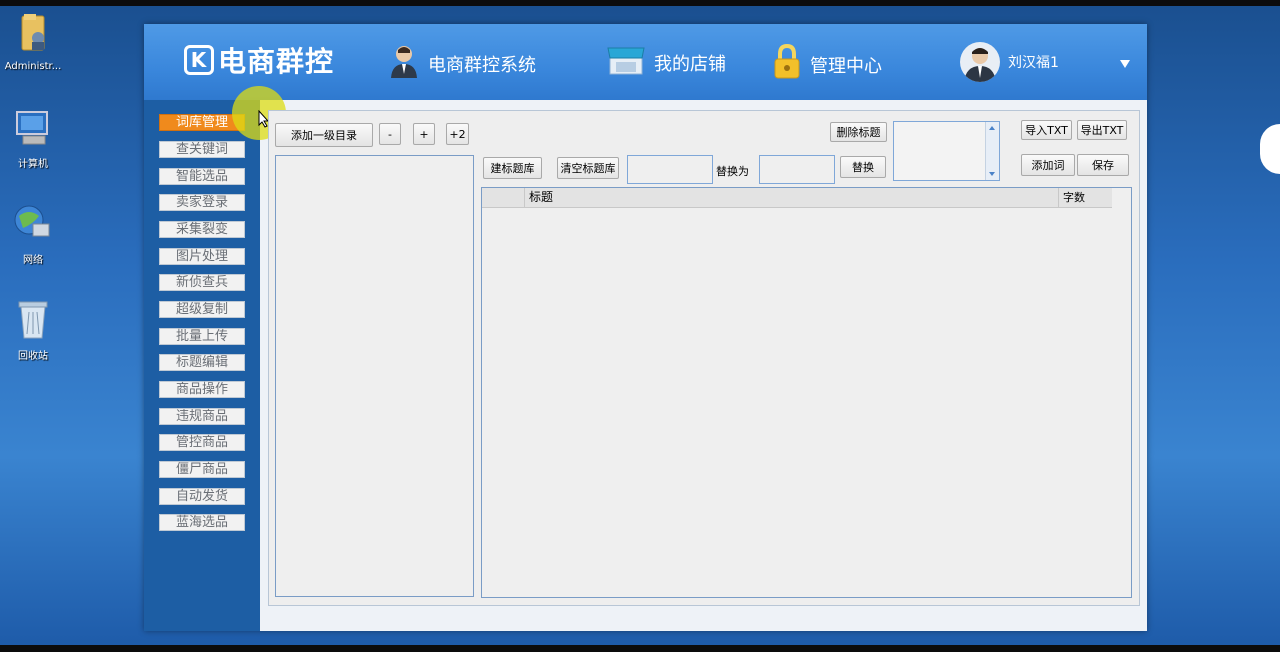  I want to click on export-txt-button: 导出TXT, so click(1102, 130).